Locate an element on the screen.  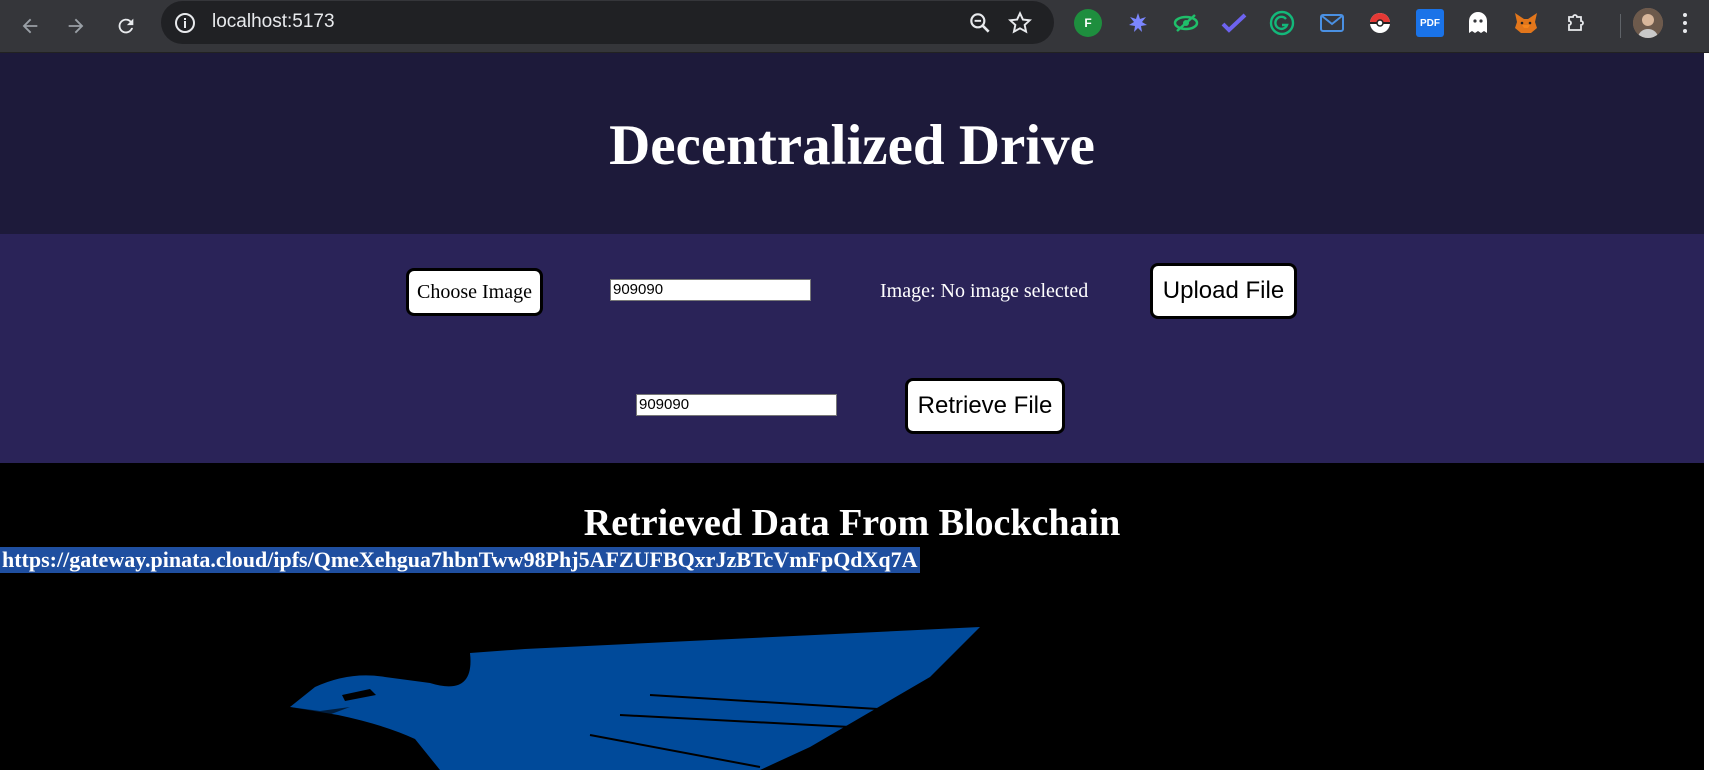
grammarly-icon is located at coordinates (1282, 23).